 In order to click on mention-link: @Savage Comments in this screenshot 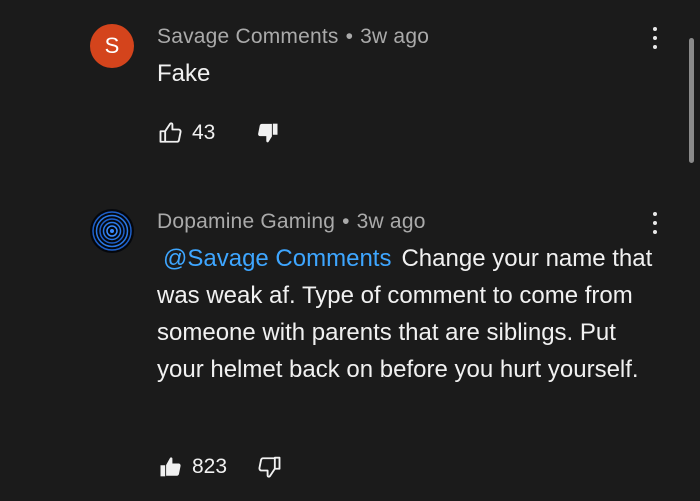, I will do `click(277, 258)`.